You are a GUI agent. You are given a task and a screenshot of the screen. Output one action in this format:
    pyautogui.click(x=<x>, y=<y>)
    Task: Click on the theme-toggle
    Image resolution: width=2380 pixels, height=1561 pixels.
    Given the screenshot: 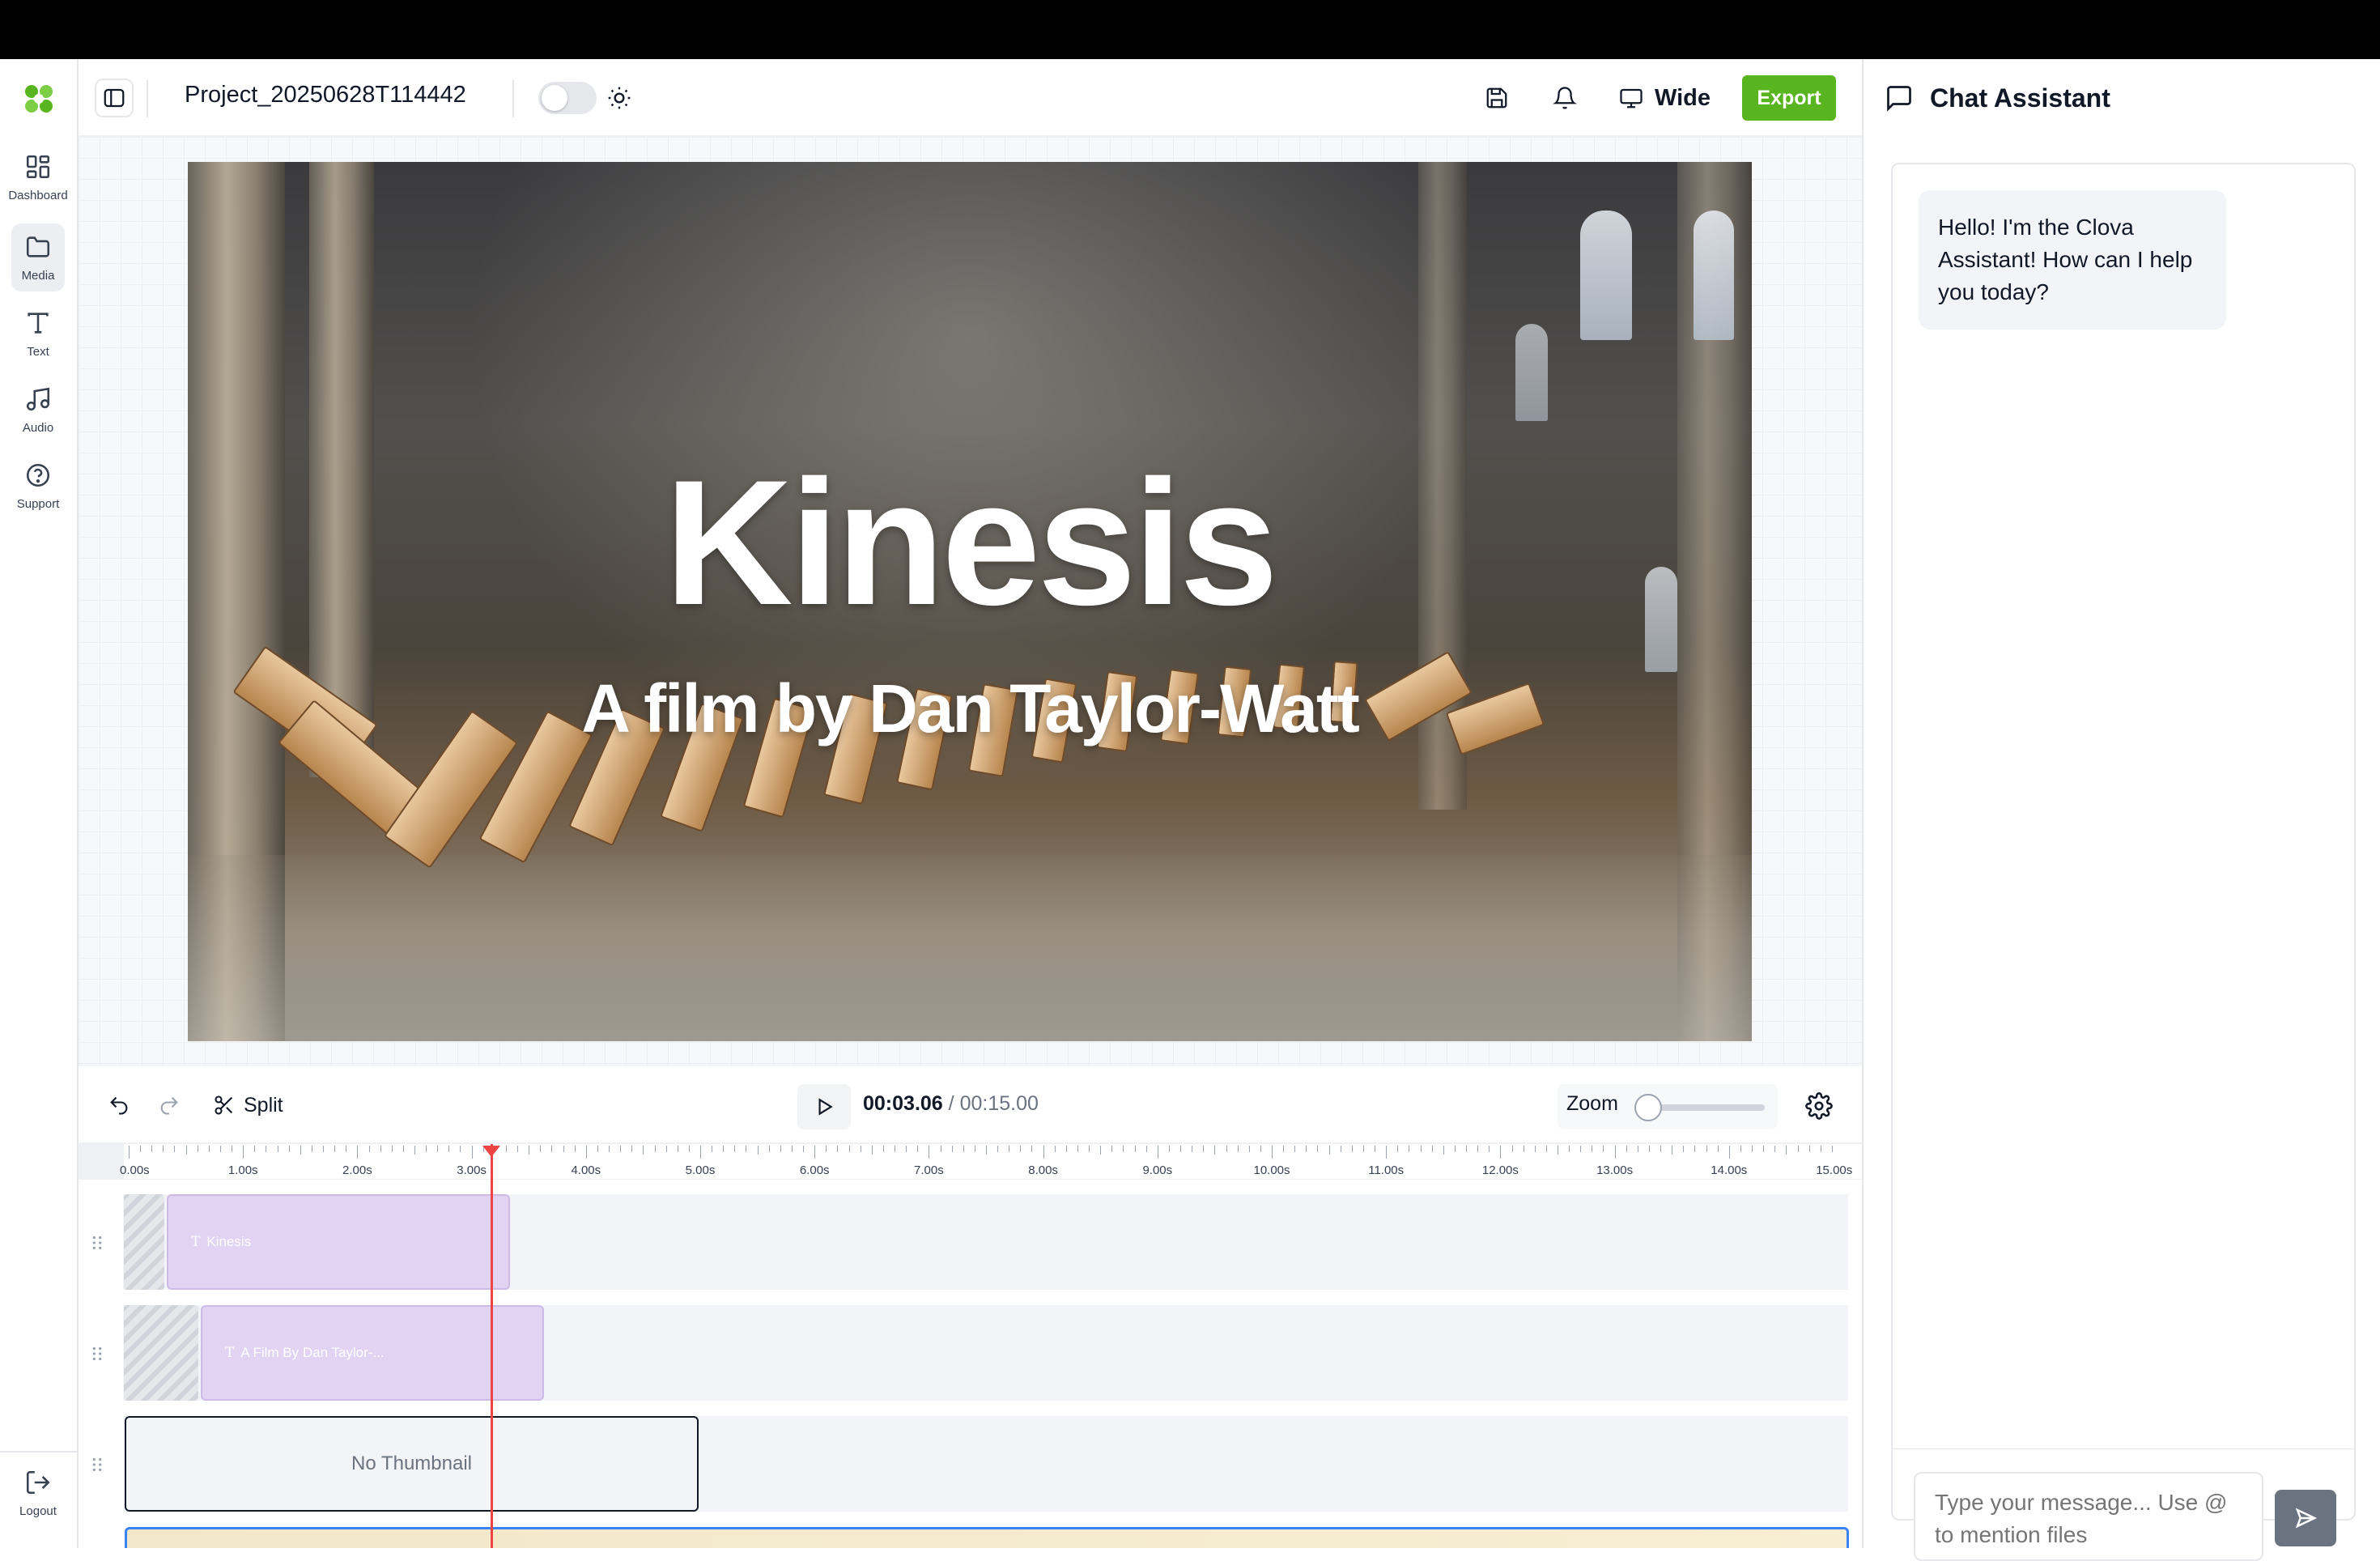 What is the action you would take?
    pyautogui.click(x=567, y=98)
    